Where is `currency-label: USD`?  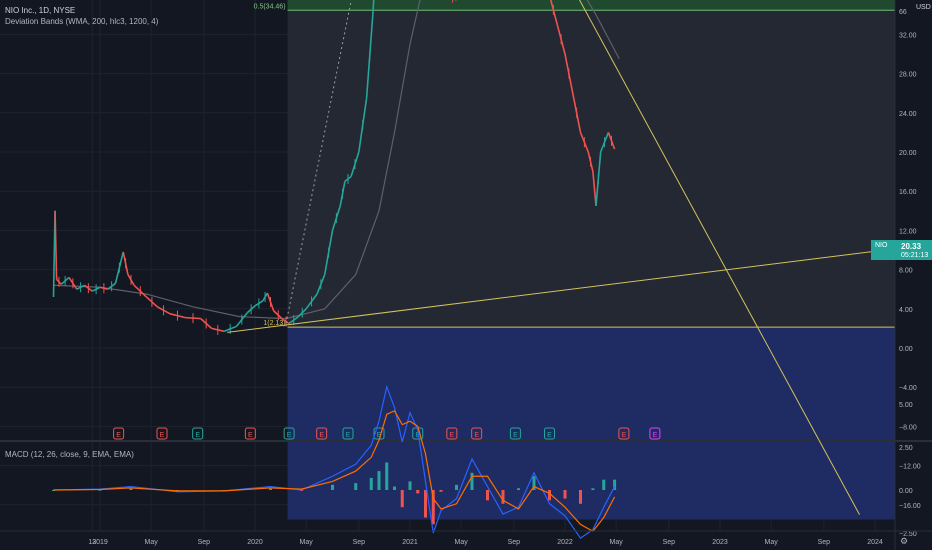
currency-label: USD is located at coordinates (923, 7).